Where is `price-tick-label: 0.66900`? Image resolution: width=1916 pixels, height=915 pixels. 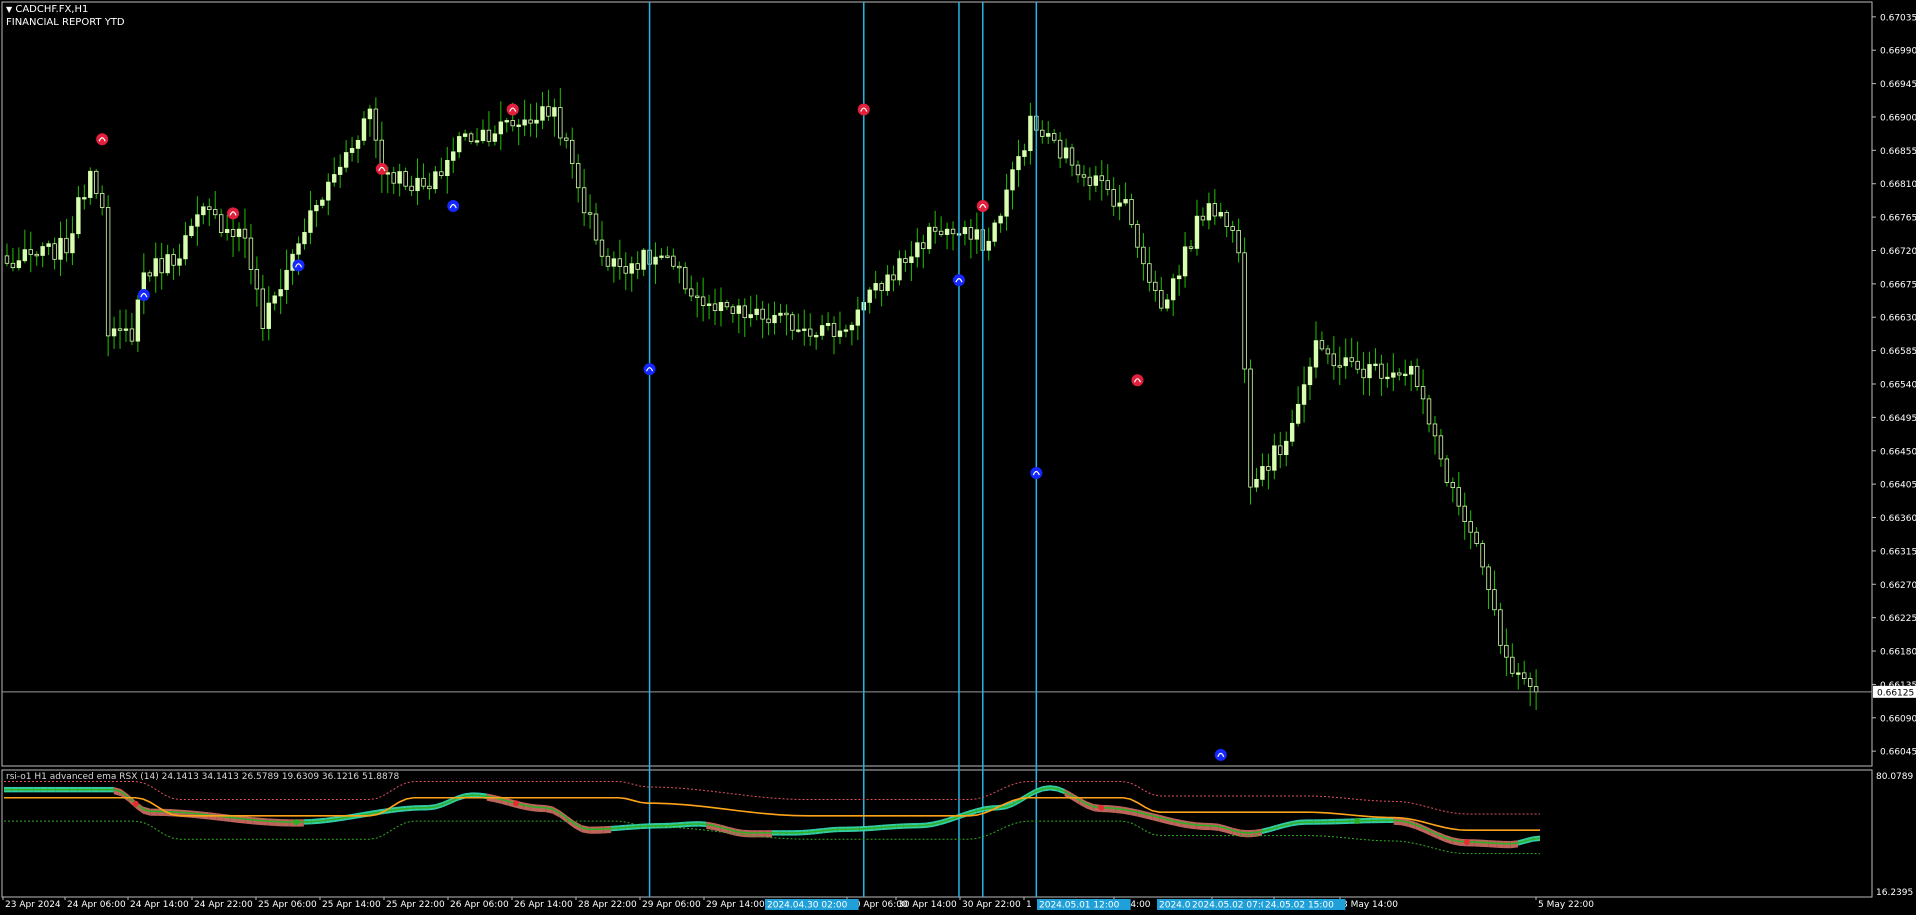
price-tick-label: 0.66900 is located at coordinates (1898, 118).